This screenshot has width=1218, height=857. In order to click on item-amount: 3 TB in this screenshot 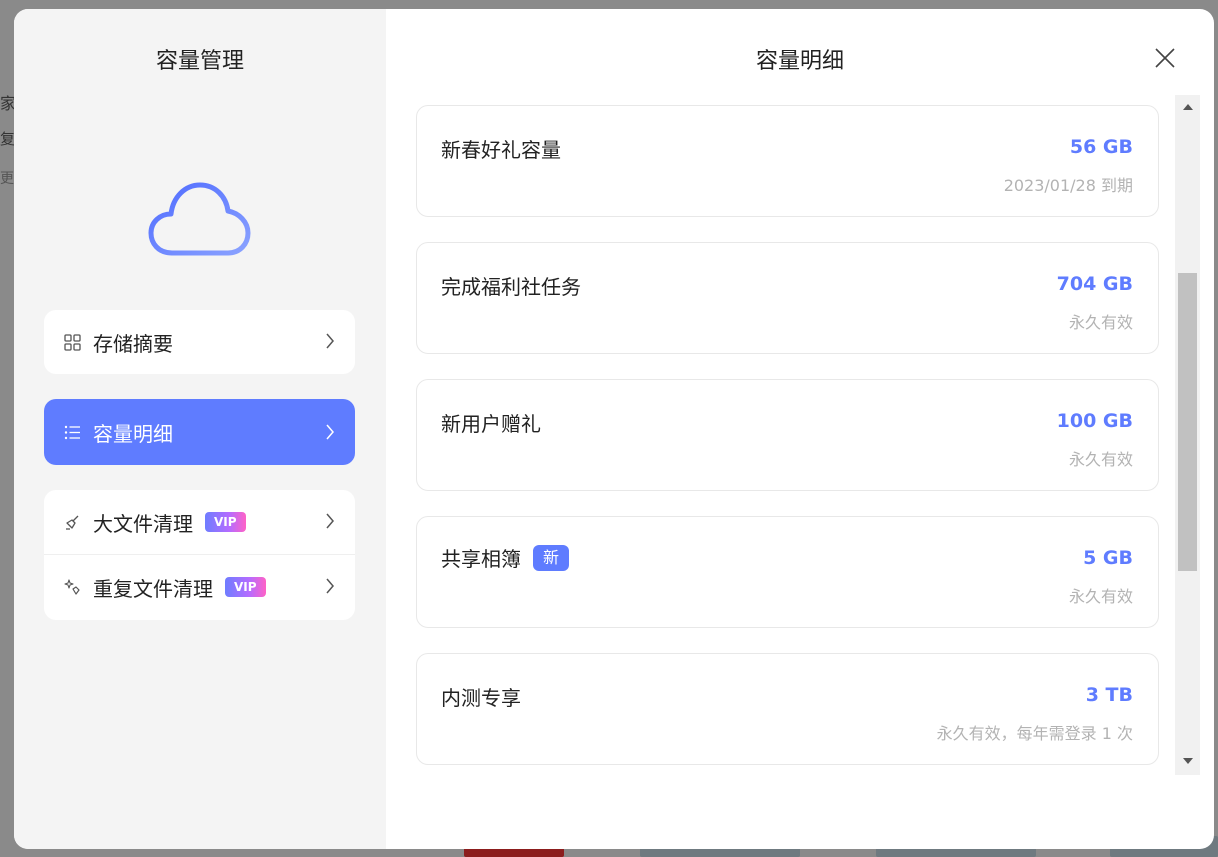, I will do `click(1109, 695)`.